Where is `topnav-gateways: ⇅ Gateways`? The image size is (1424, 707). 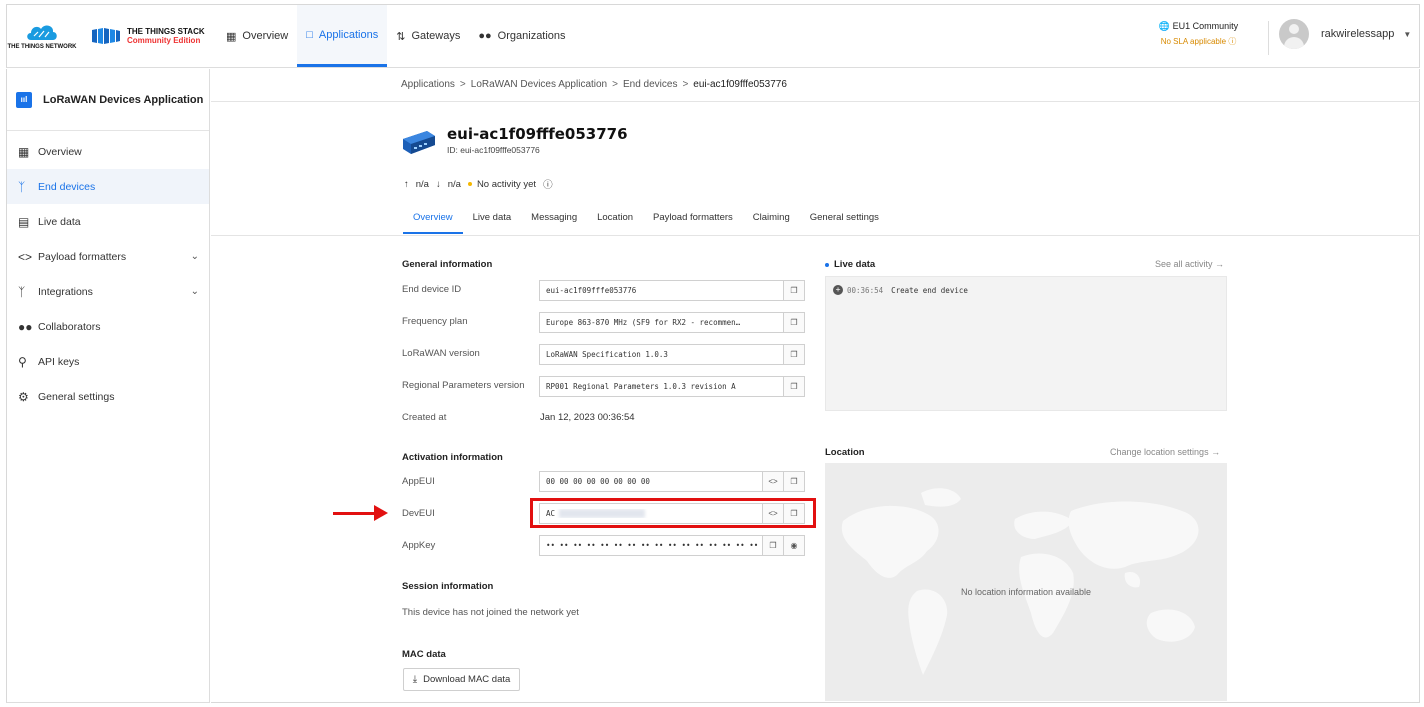 topnav-gateways: ⇅ Gateways is located at coordinates (428, 36).